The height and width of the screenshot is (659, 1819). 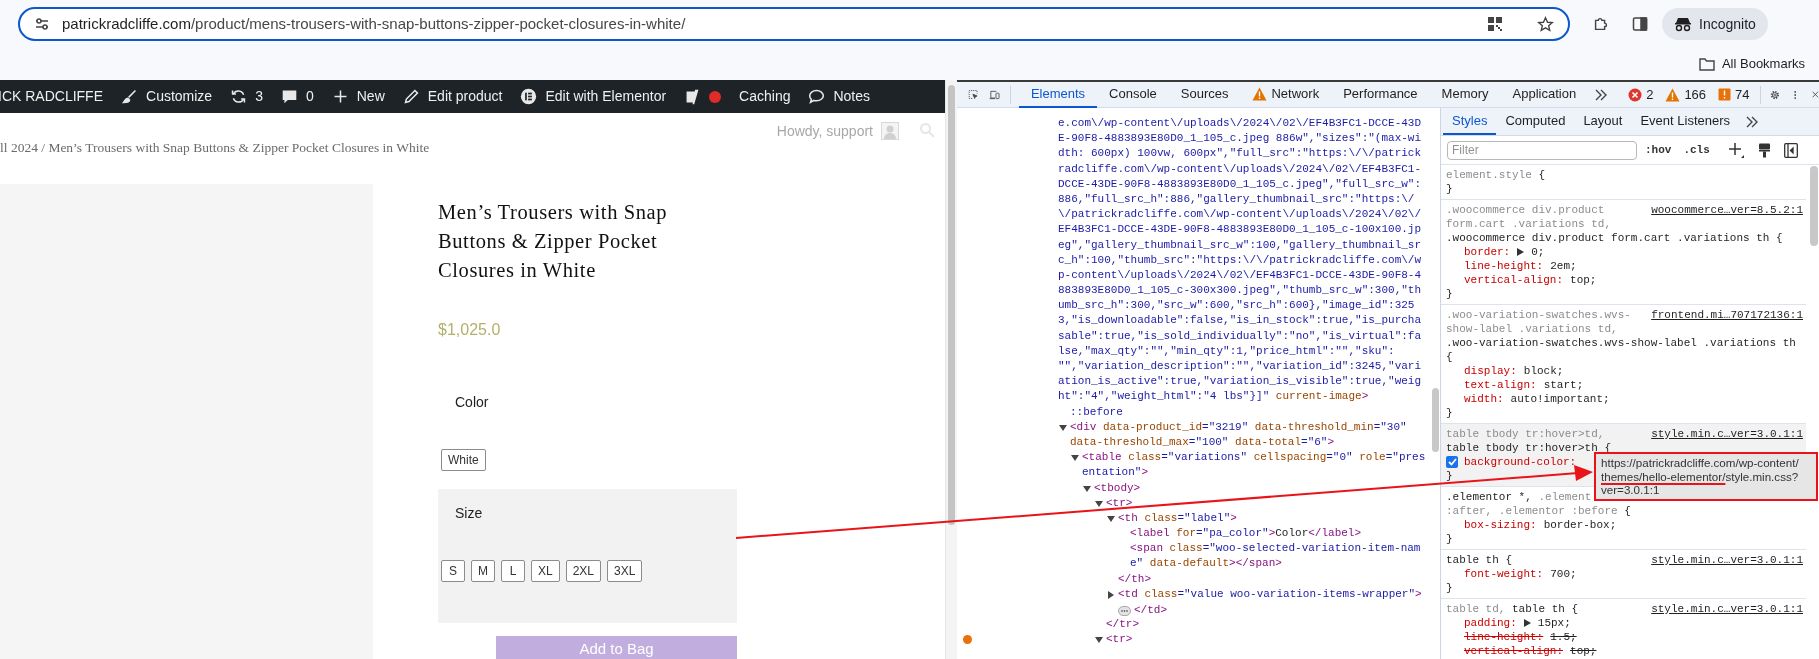 What do you see at coordinates (259, 96) in the screenshot?
I see `admin-bar-link: 3` at bounding box center [259, 96].